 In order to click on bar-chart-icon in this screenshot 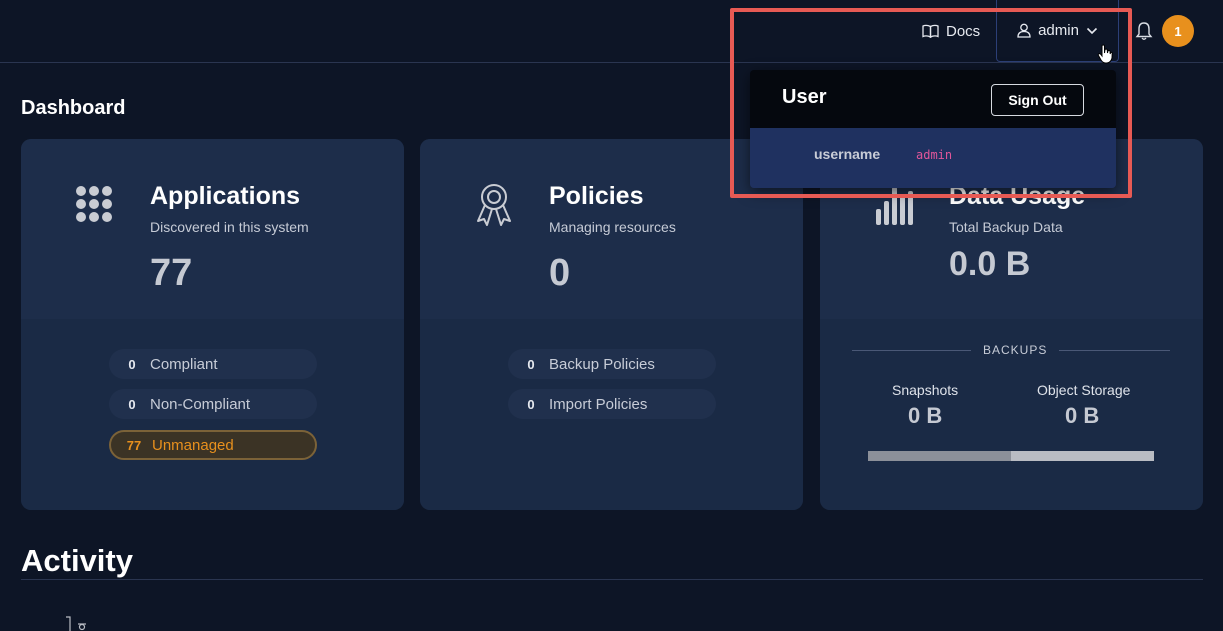, I will do `click(894, 206)`.